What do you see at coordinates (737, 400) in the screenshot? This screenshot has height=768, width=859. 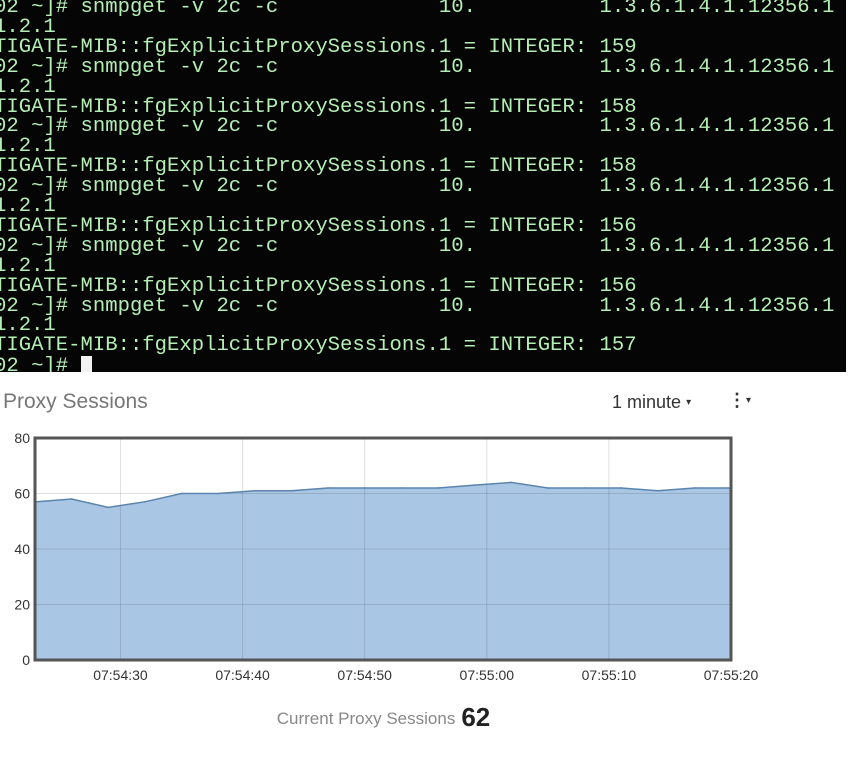 I see `kebab-menu-icon: ⋮` at bounding box center [737, 400].